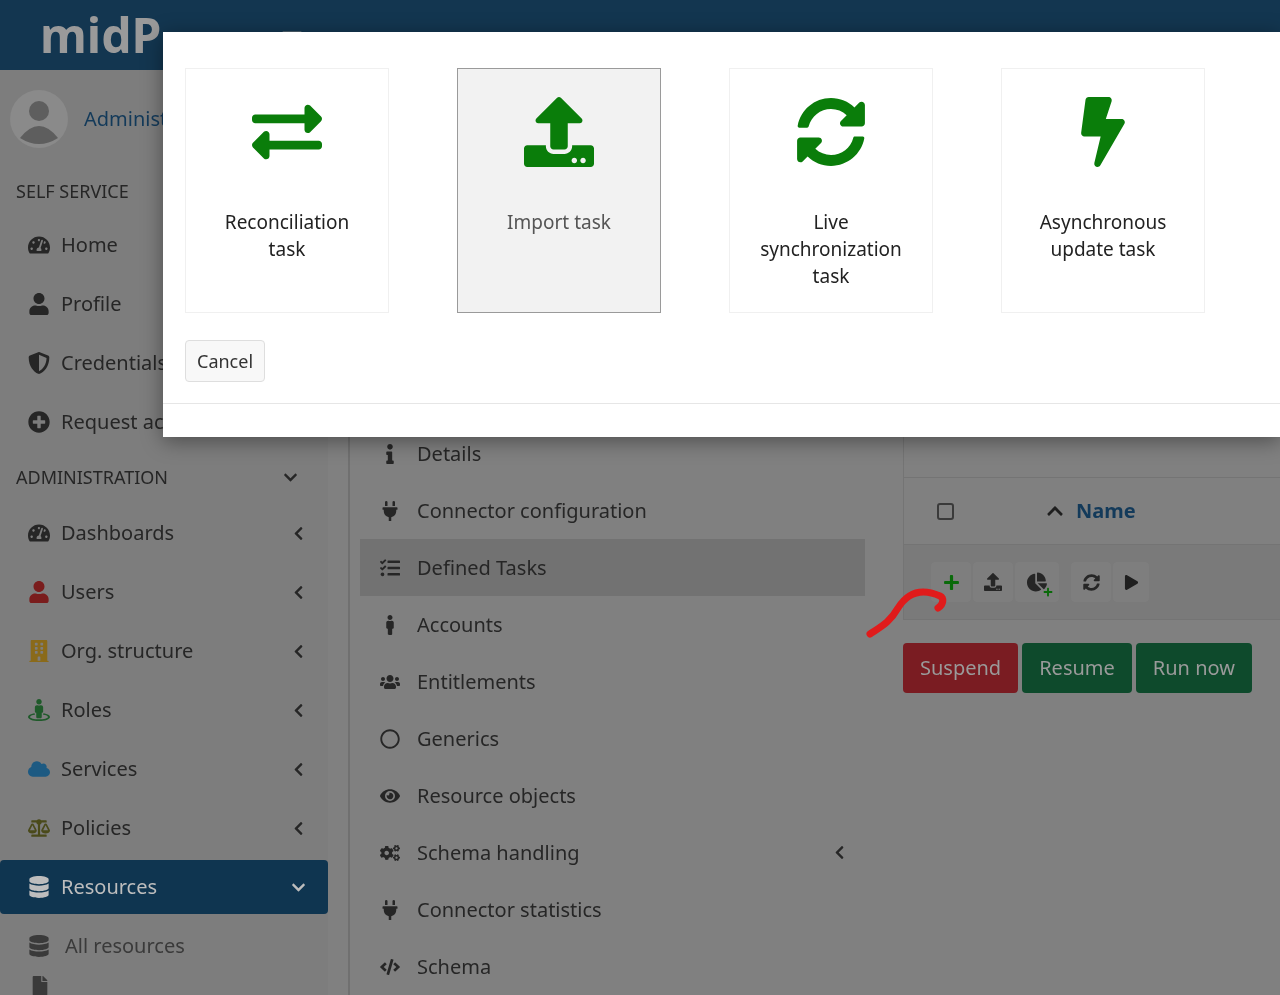 This screenshot has width=1280, height=995. I want to click on section-title: ADMINISTRATION, so click(93, 477).